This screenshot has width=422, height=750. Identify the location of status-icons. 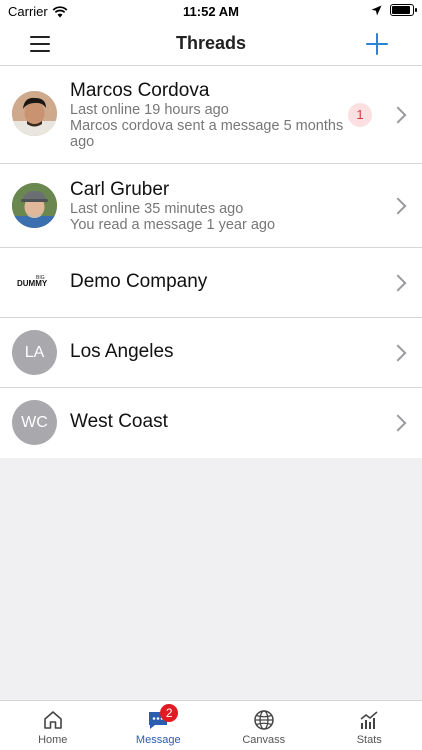
(394, 10).